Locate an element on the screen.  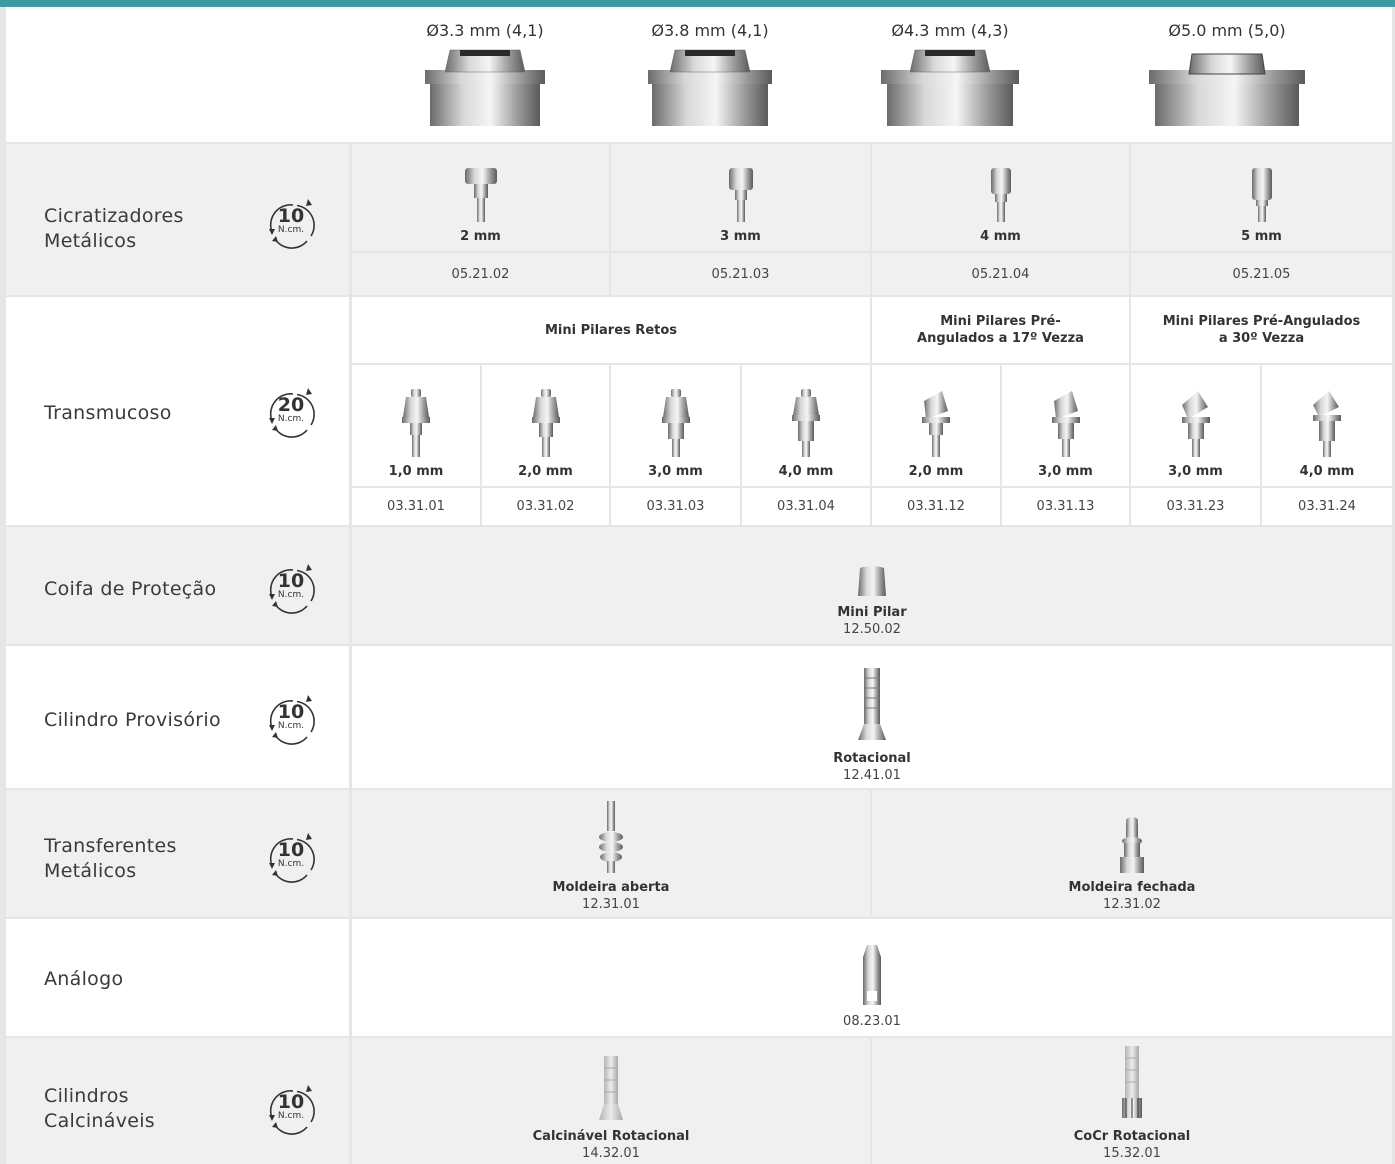
row-label-cell: Transmucoso 20 N.cm. is located at coordinates (177, 411).